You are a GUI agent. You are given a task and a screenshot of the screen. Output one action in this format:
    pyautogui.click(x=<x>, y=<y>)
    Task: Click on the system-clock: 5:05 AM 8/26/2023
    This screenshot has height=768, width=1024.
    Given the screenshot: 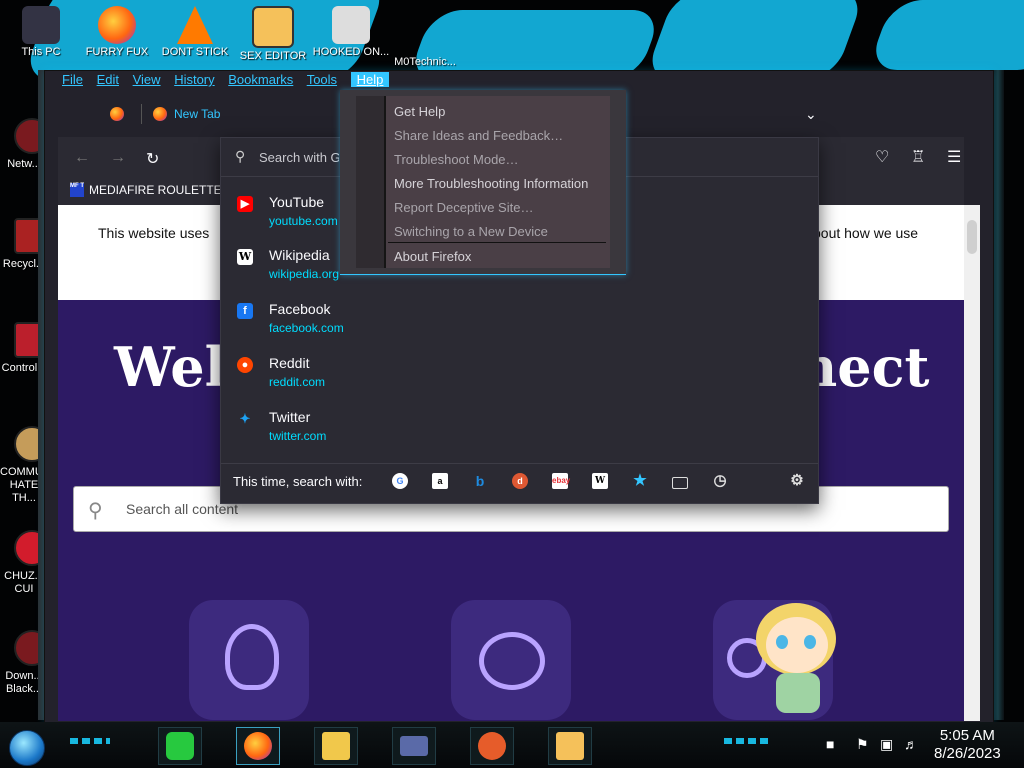 What is the action you would take?
    pyautogui.click(x=967, y=745)
    